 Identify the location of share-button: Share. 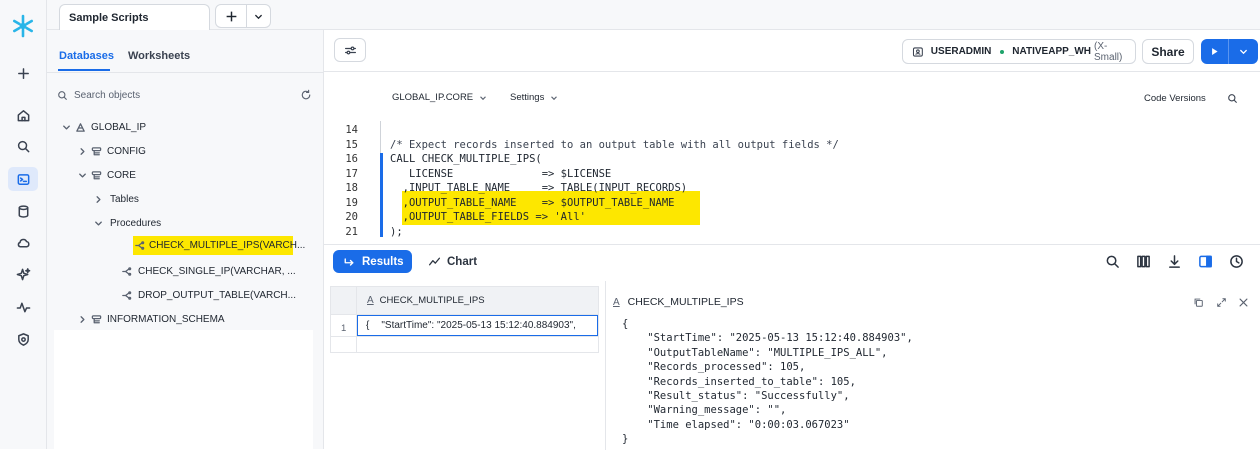
(1168, 51).